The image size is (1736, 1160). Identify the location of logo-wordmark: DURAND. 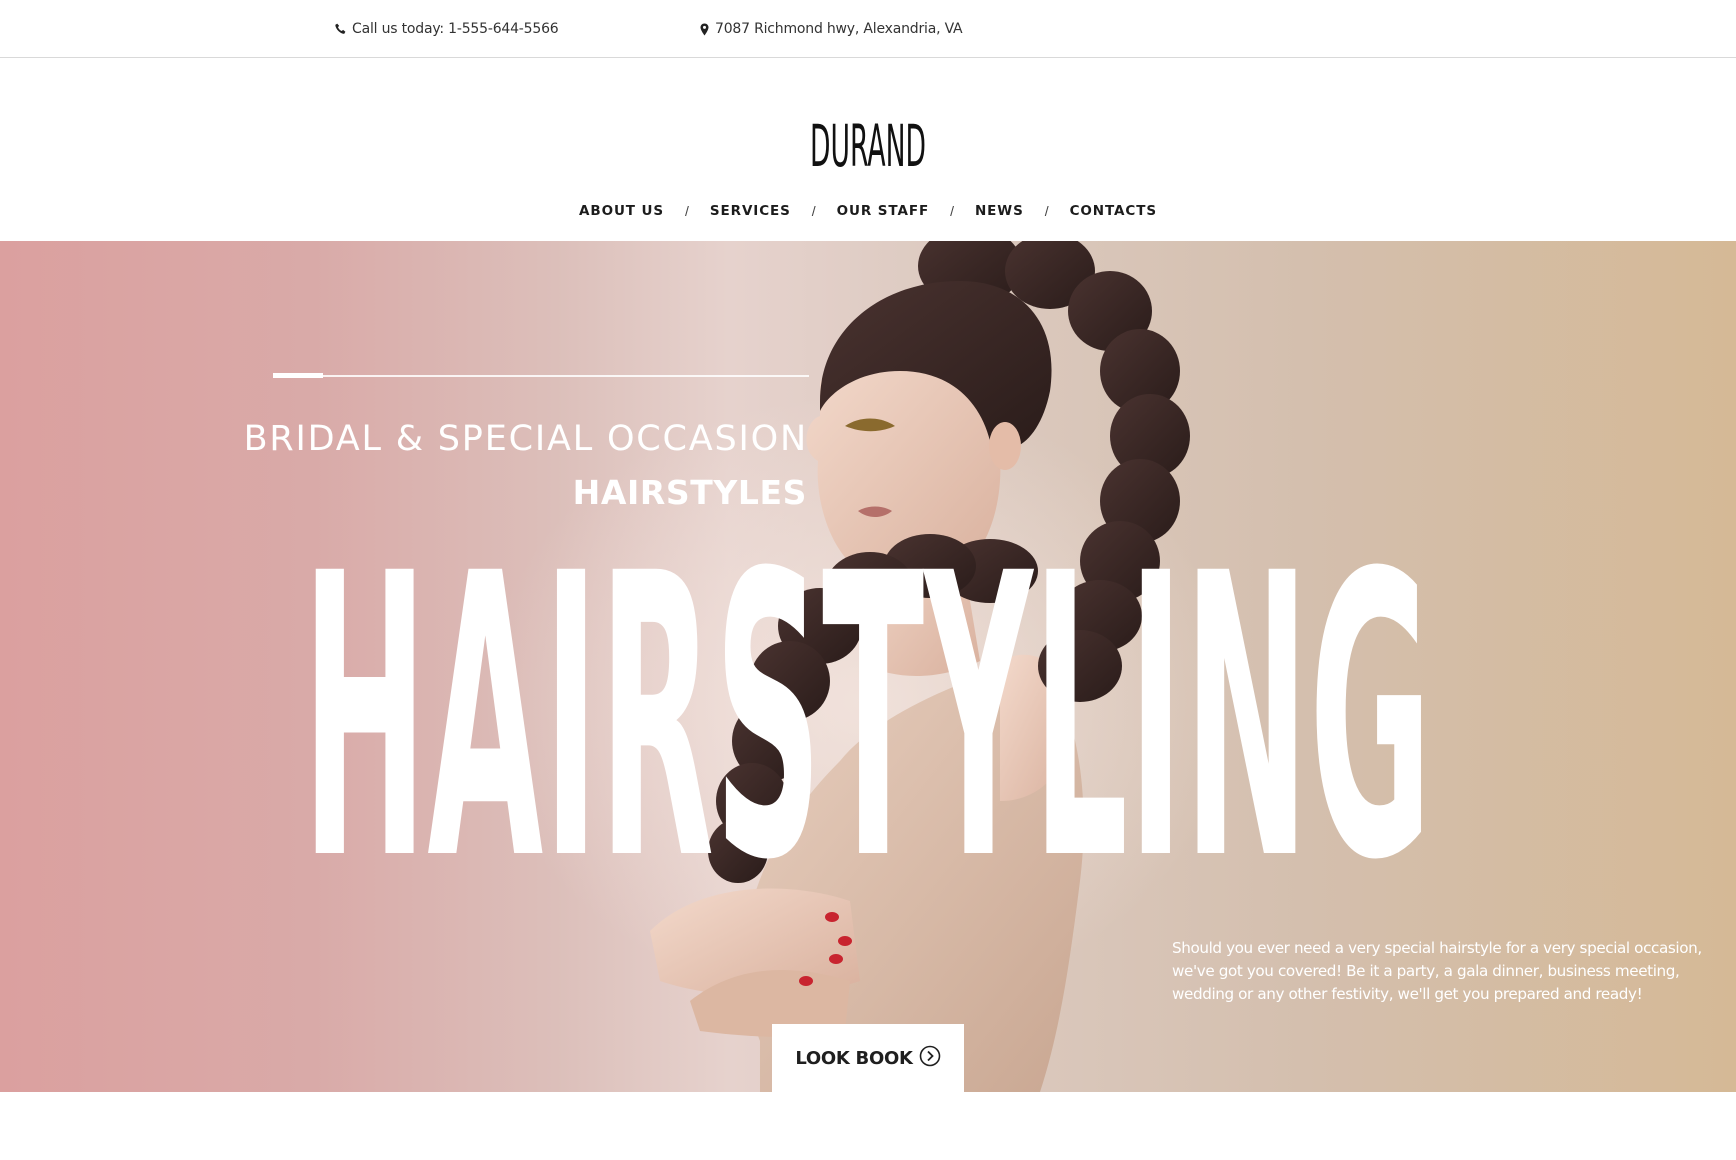
(868, 144).